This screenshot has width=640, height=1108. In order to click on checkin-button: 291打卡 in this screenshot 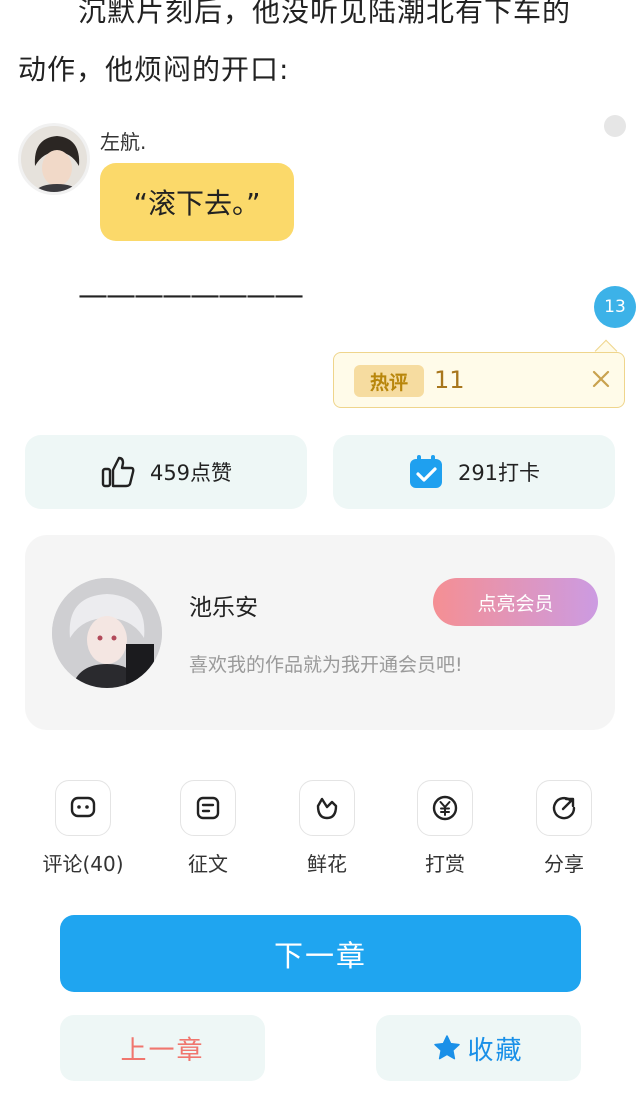, I will do `click(474, 472)`.